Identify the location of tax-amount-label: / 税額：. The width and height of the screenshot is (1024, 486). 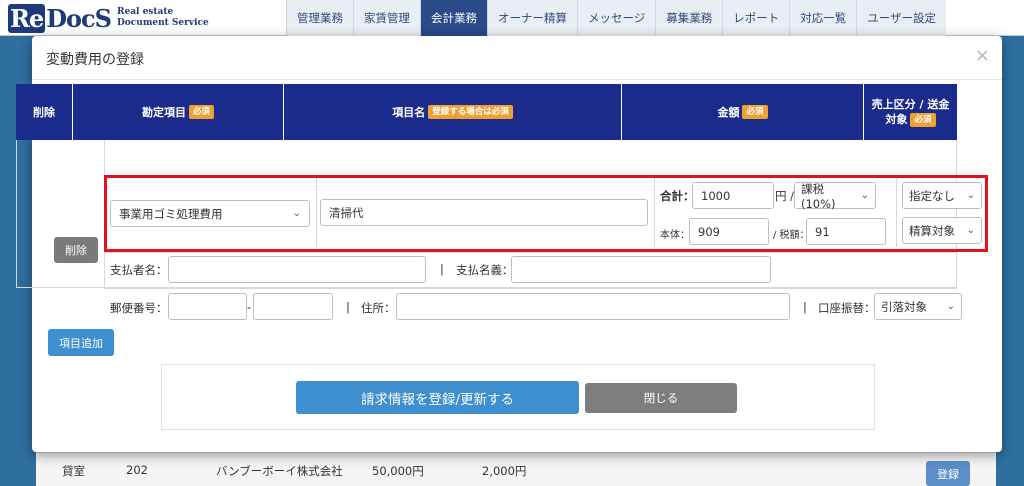
(791, 235).